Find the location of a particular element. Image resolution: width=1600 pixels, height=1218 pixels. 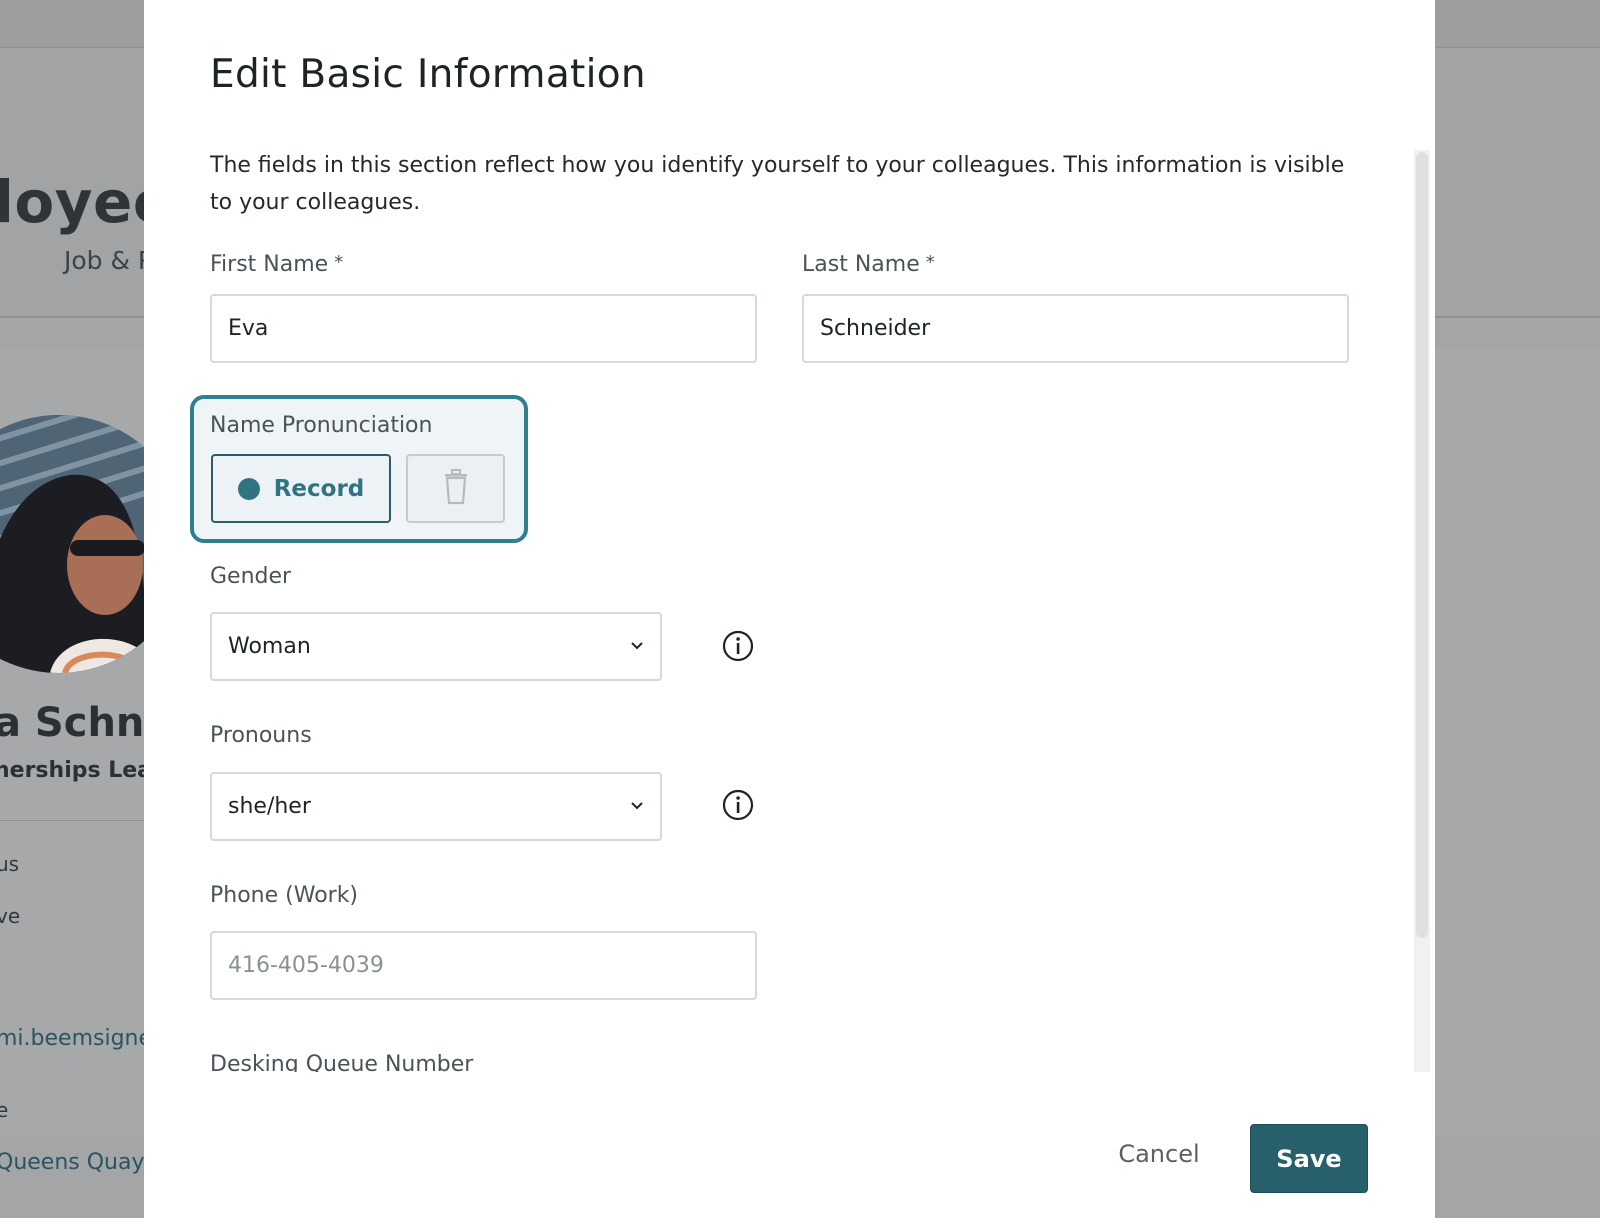

trash-icon is located at coordinates (456, 488).